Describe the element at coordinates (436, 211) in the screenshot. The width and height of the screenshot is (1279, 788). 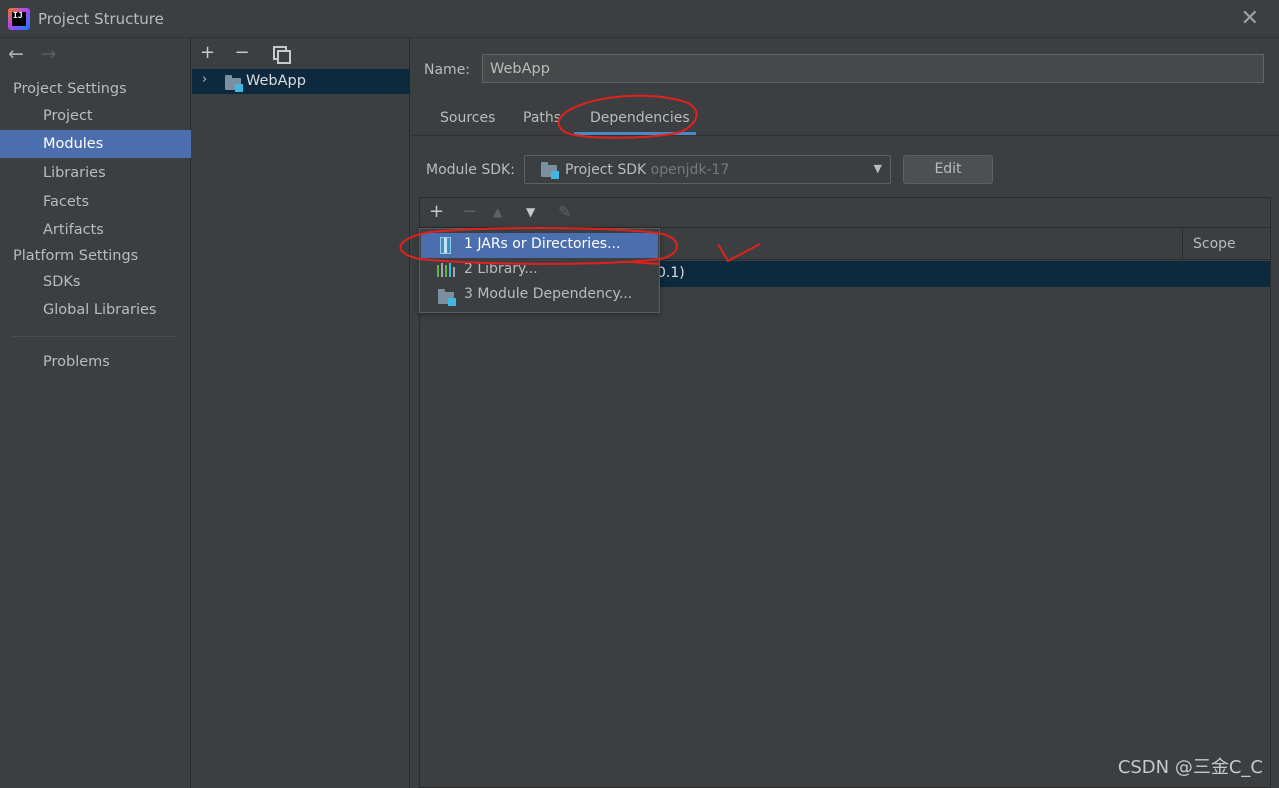
I see `add-dependency-icon: +` at that location.